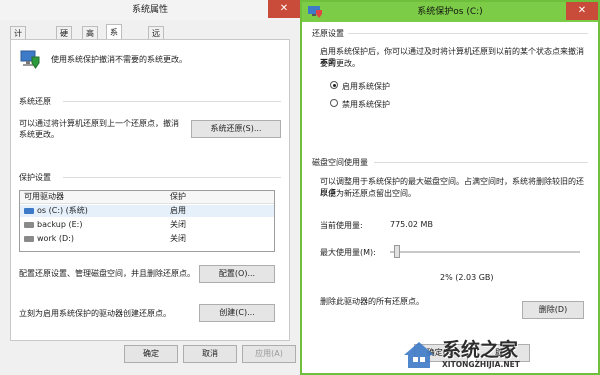 Image resolution: width=600 pixels, height=375 pixels. I want to click on left-titlebar: 系统属性 ✕, so click(150, 10).